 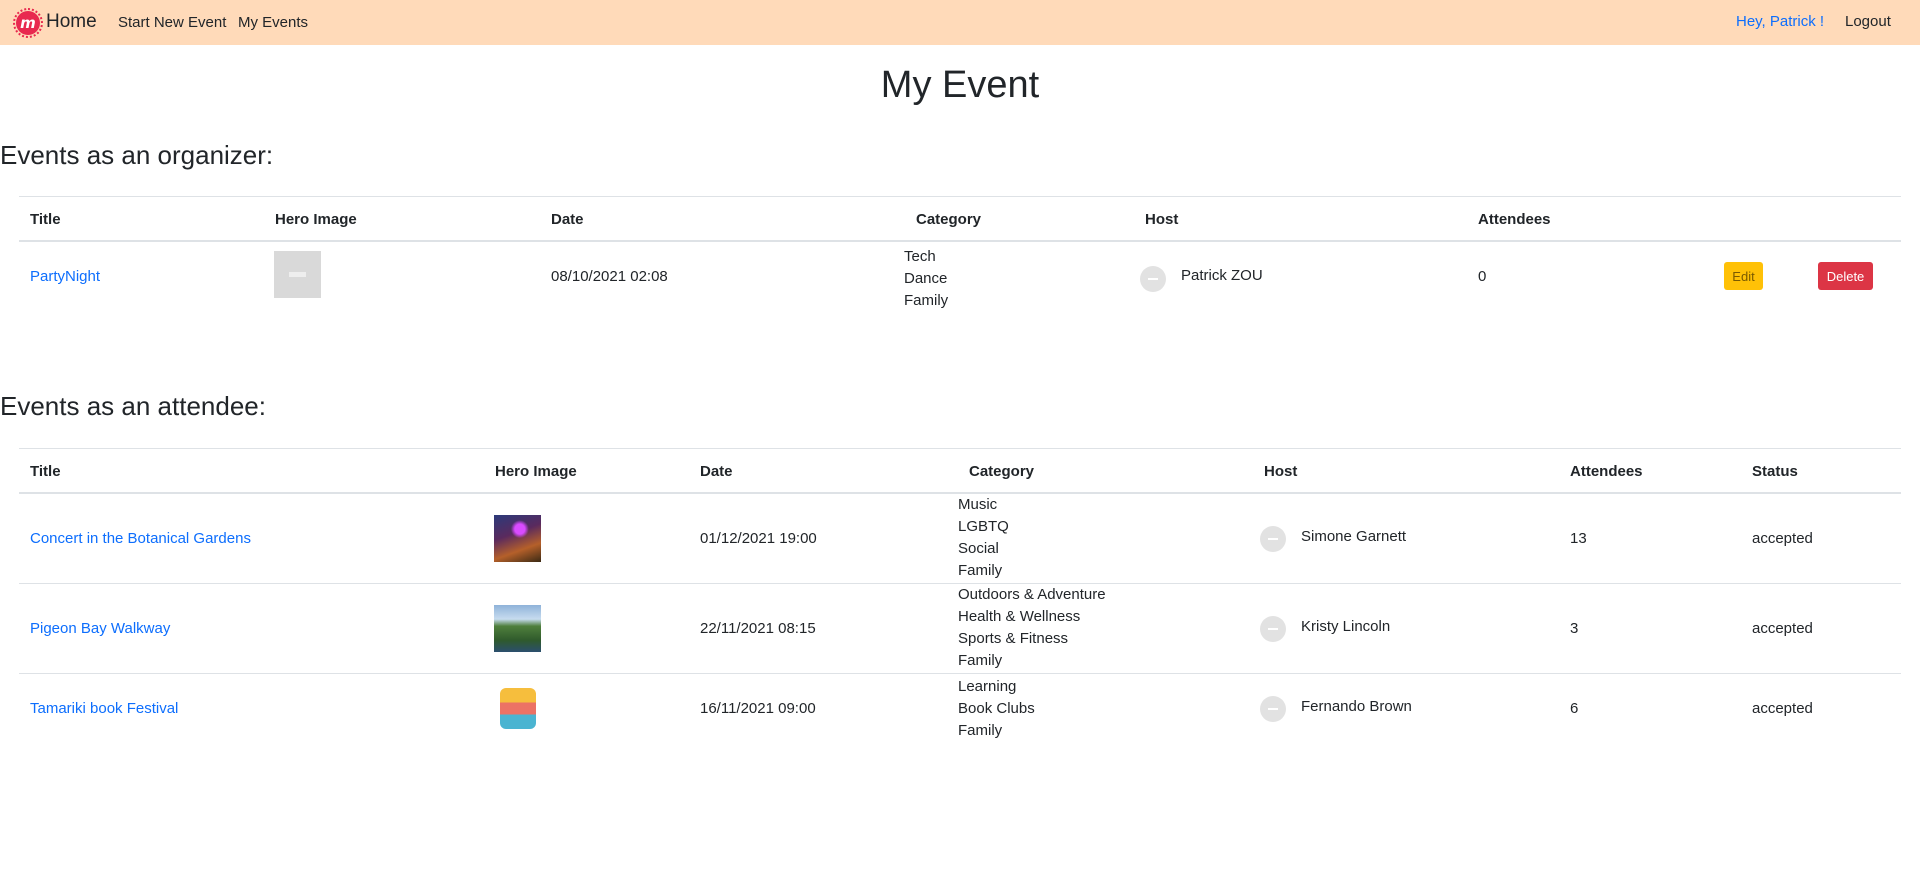 I want to click on category-item: Learning, so click(x=987, y=686).